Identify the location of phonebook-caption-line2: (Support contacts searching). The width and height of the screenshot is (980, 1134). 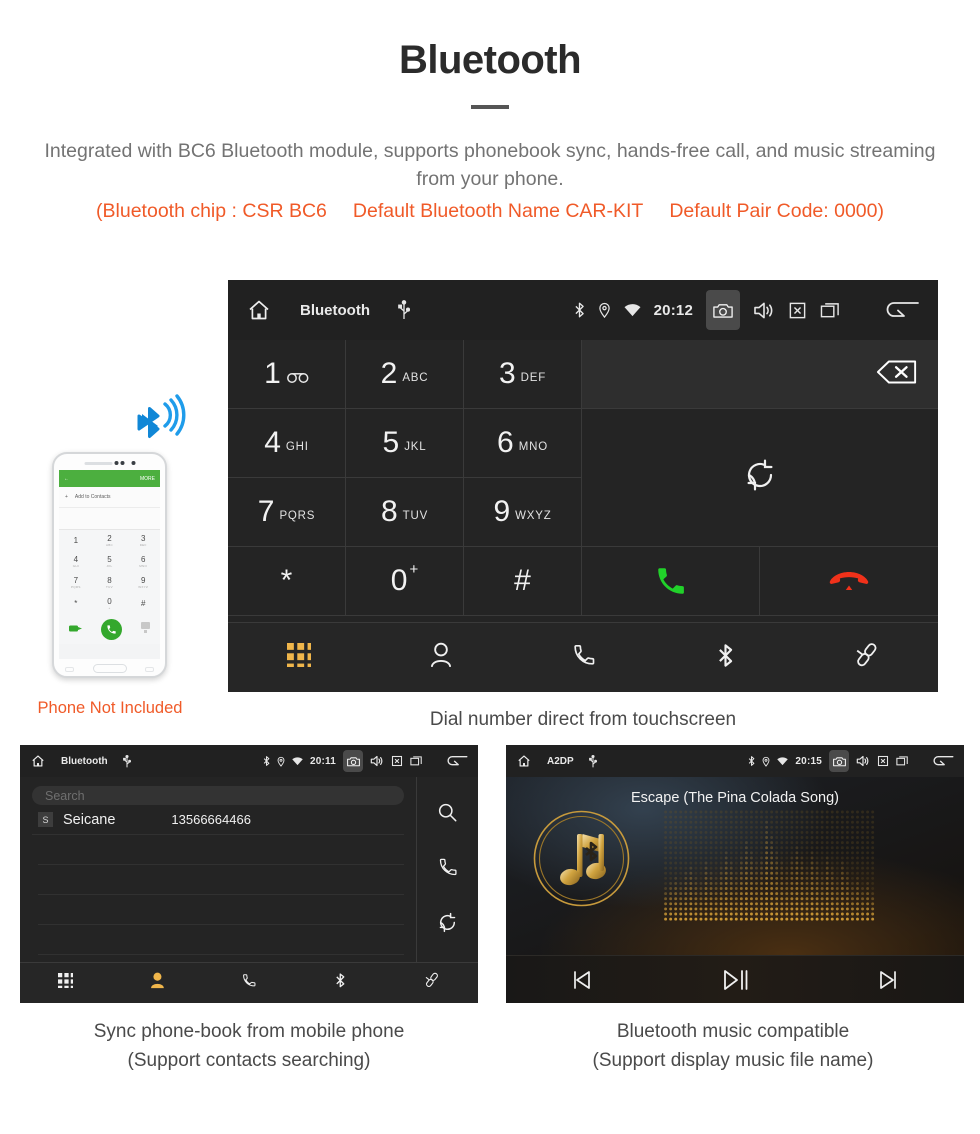
(249, 1060).